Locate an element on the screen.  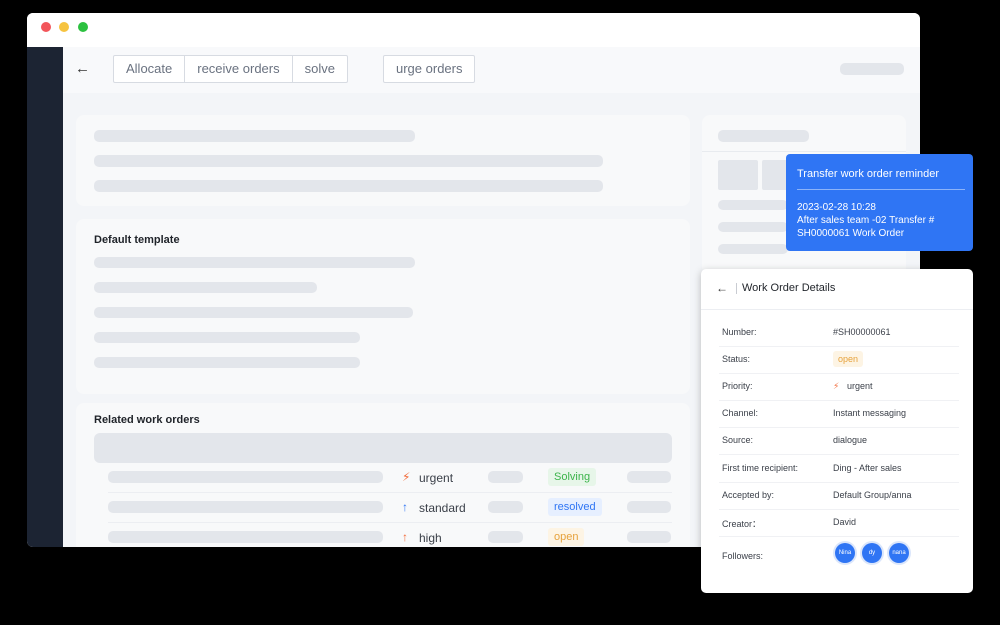
reminder-time: 2023-02-28 10:28 is located at coordinates (836, 207).